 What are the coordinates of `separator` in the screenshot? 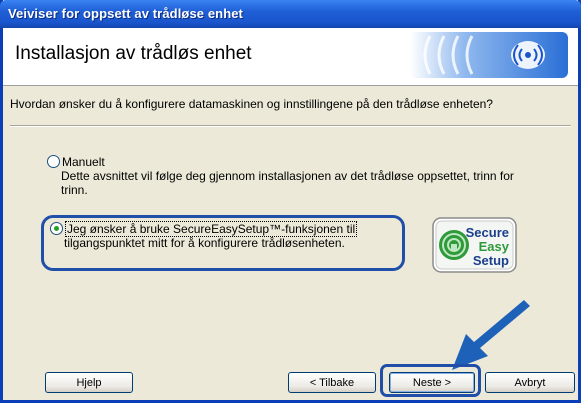 It's located at (290, 126).